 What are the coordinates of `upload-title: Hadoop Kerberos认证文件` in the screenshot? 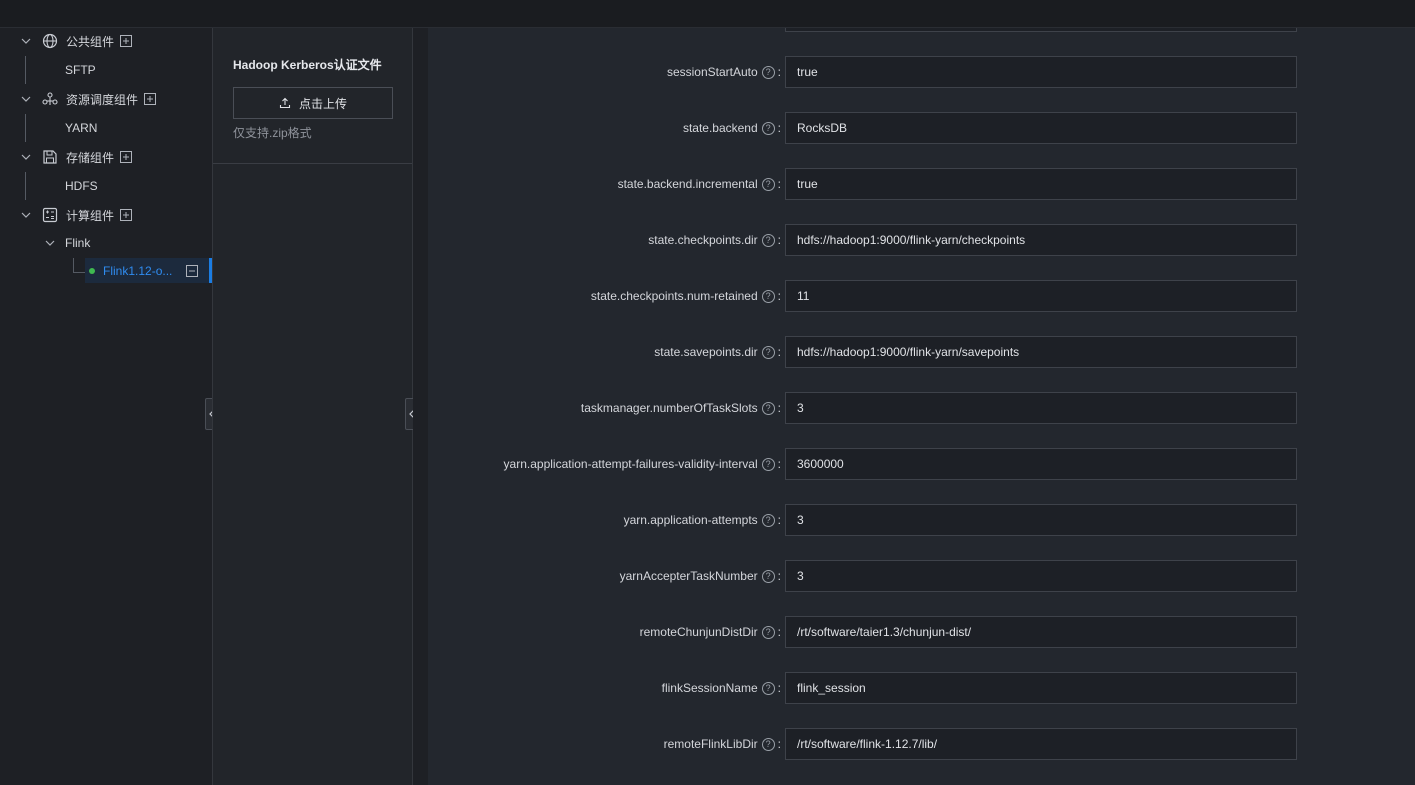 It's located at (307, 65).